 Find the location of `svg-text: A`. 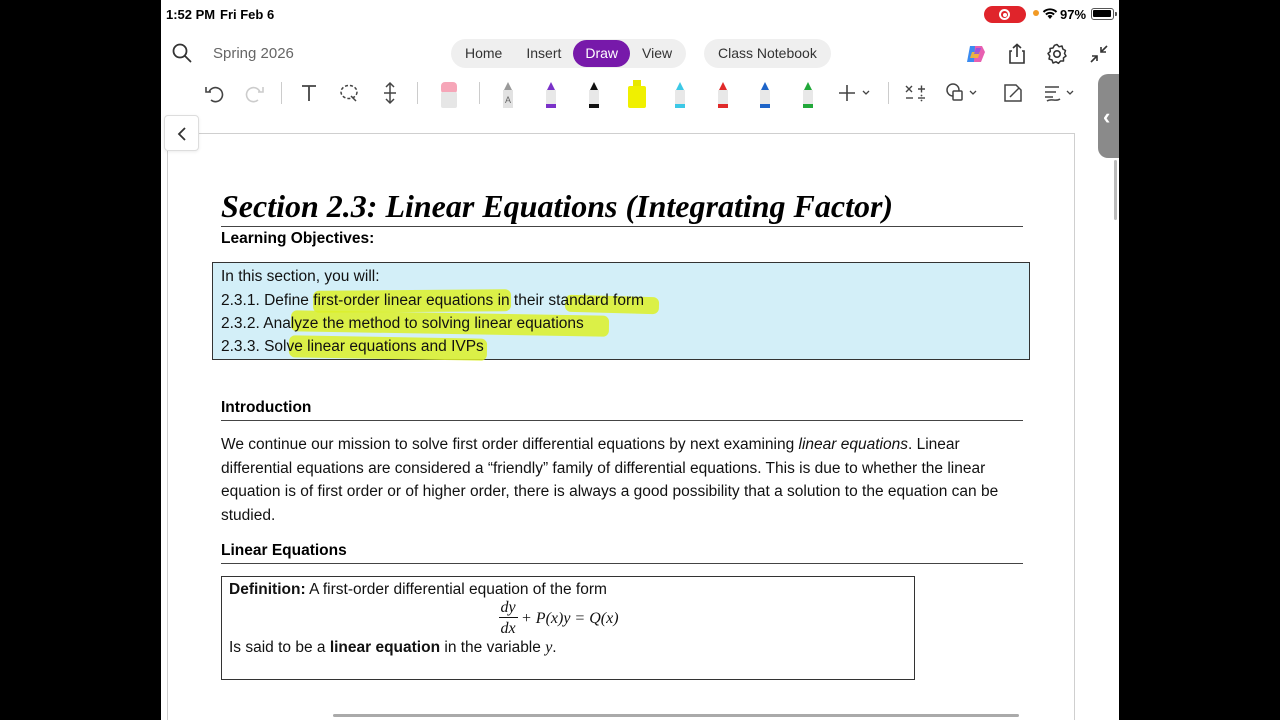

svg-text: A is located at coordinates (508, 100).